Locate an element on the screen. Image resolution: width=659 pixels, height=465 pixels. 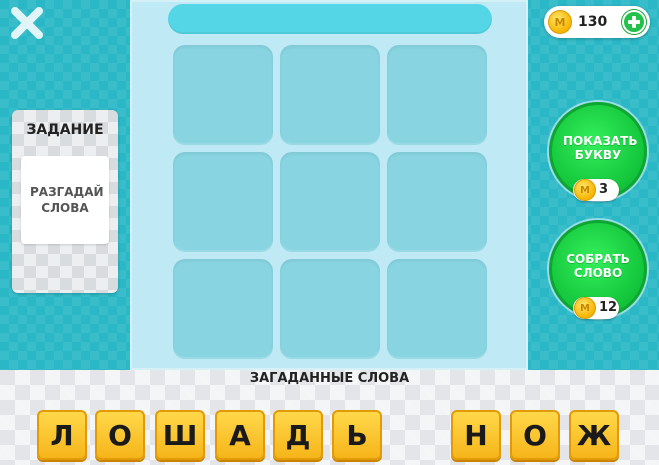
assemble-word-powerup: СОБРАТЬ СЛОВО M 12 is located at coordinates (598, 269).